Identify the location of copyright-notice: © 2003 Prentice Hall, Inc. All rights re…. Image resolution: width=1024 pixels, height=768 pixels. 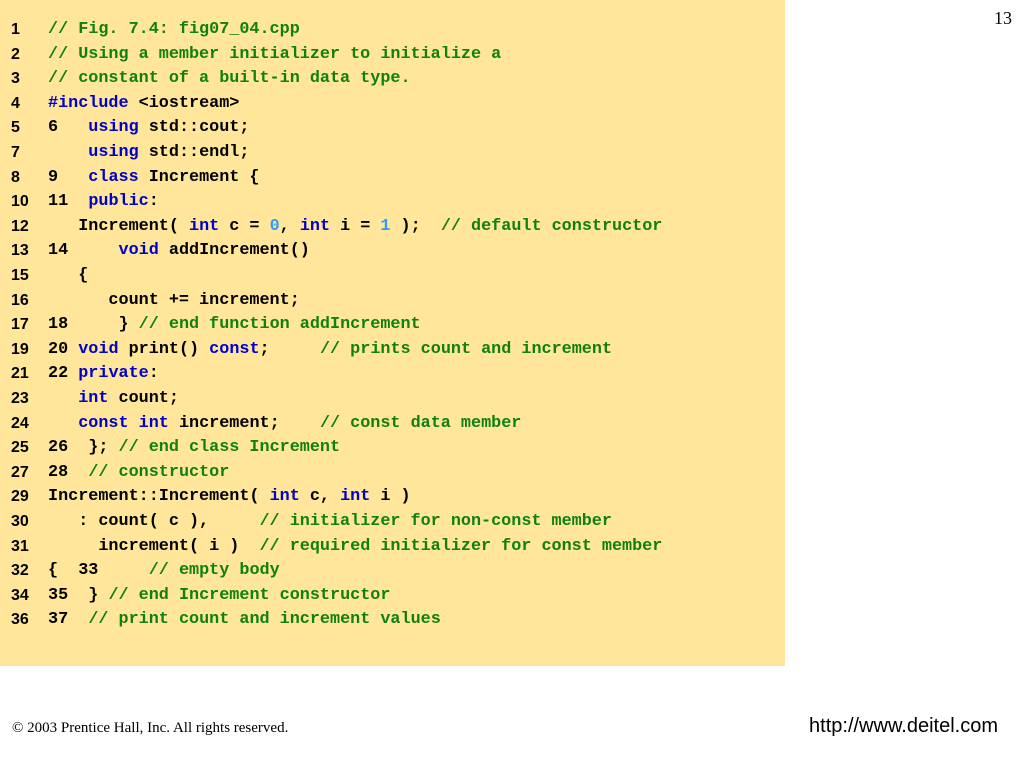
(150, 728).